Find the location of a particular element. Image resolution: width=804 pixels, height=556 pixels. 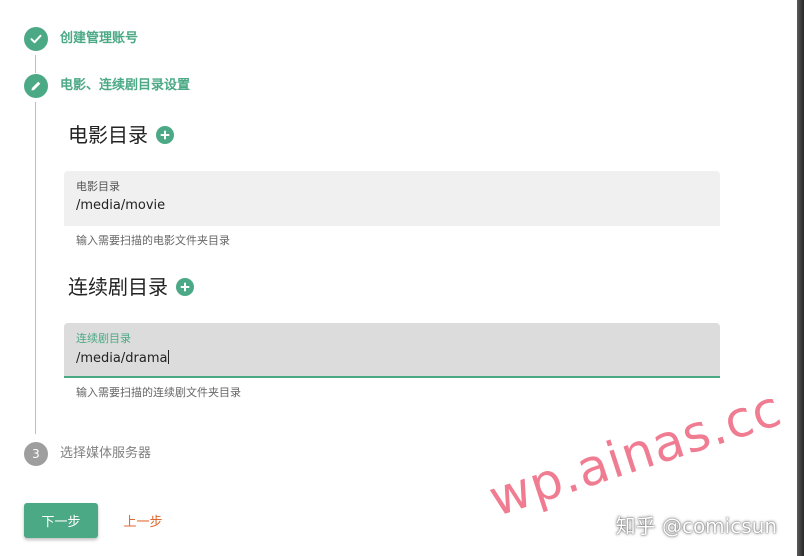

tv-section-title: 连续剧目录 is located at coordinates (131, 287).